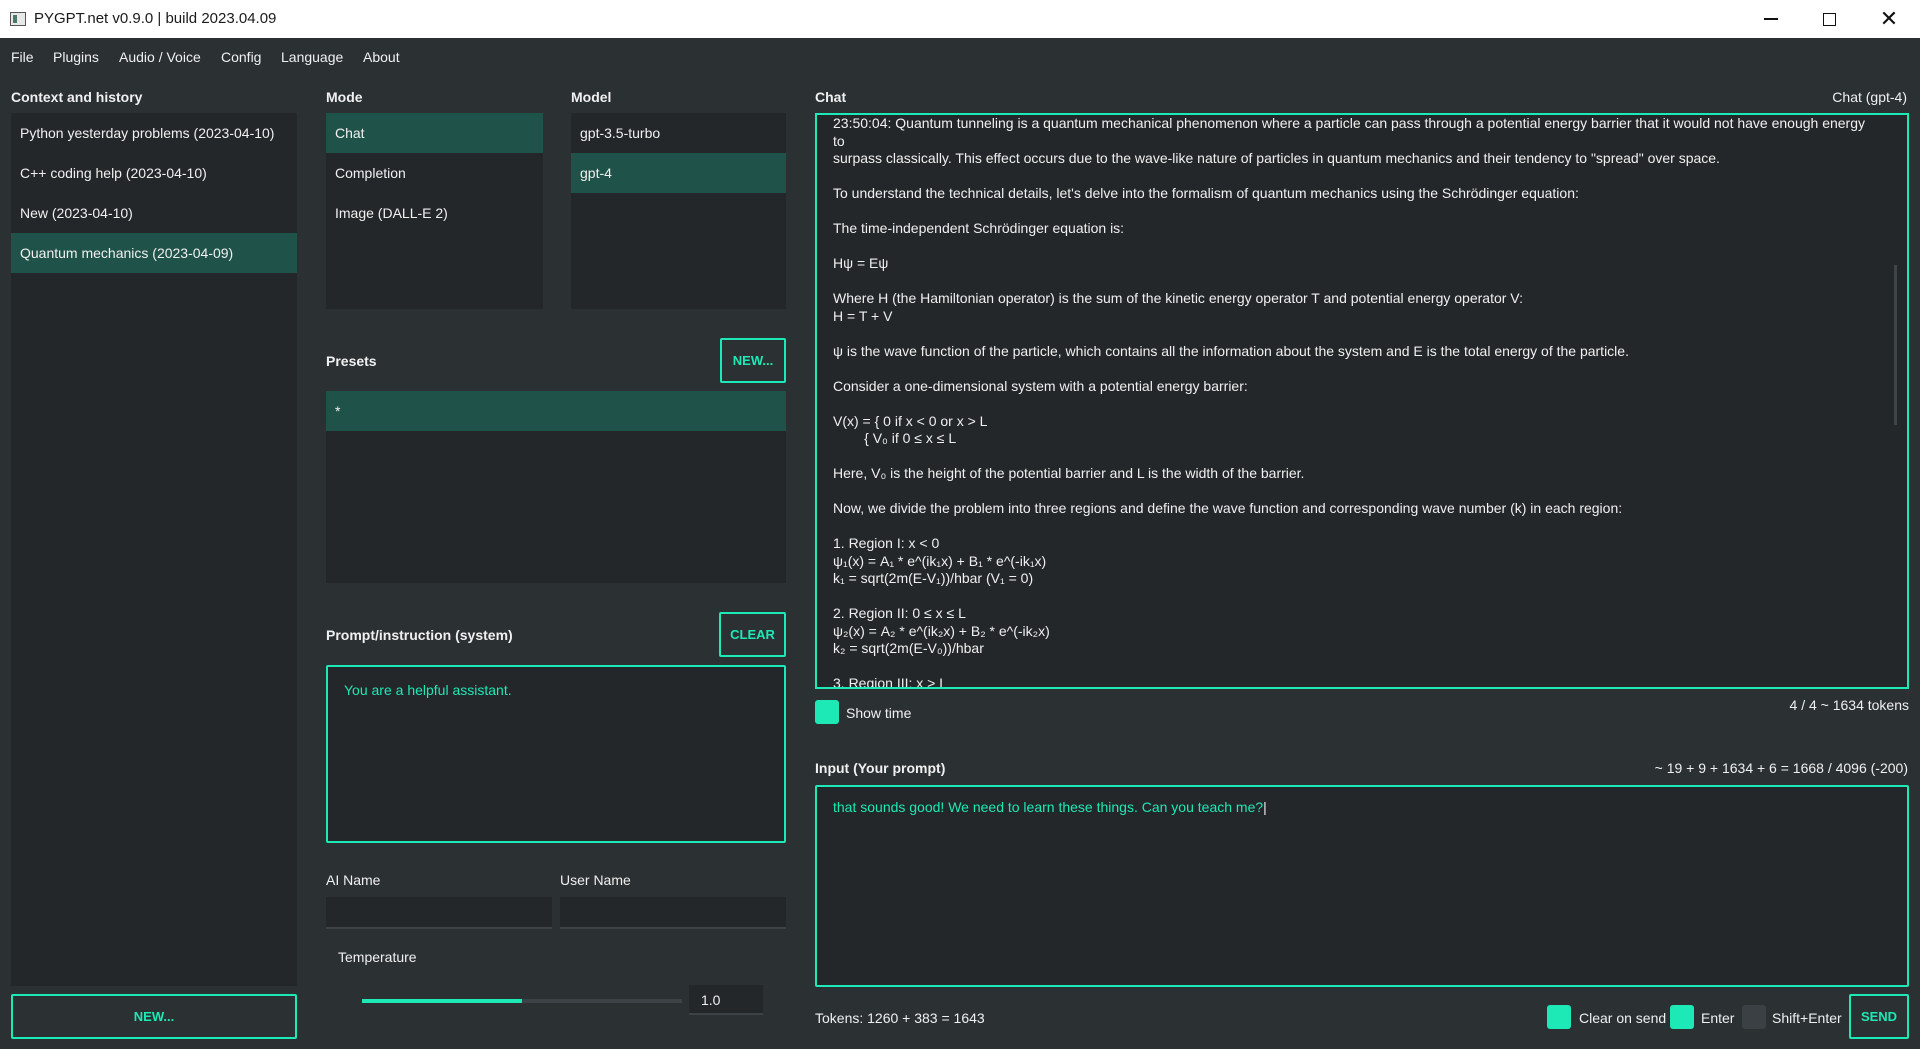 The height and width of the screenshot is (1049, 1920). What do you see at coordinates (1879, 1016) in the screenshot?
I see `send-button: SEND` at bounding box center [1879, 1016].